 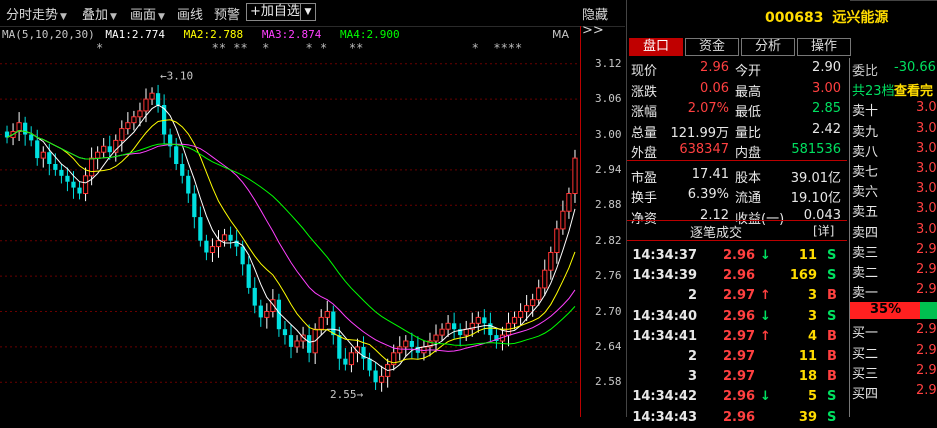 I want to click on sell-level: 卖二 2.9, so click(x=893, y=270).